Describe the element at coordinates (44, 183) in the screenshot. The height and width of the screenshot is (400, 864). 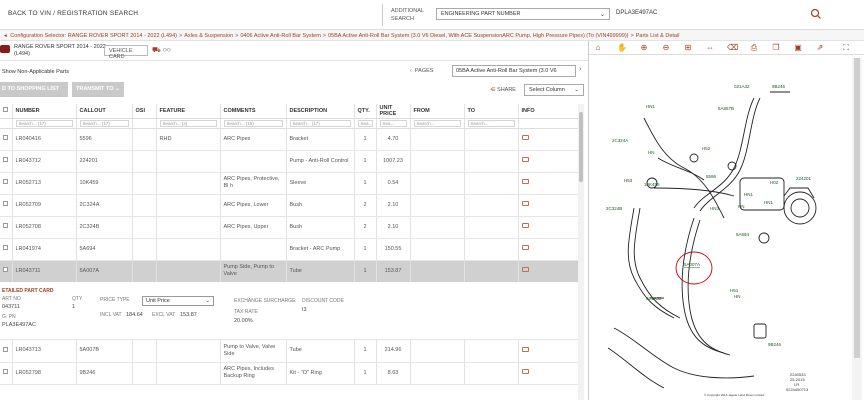
I see `part-number-link: LR052713` at that location.